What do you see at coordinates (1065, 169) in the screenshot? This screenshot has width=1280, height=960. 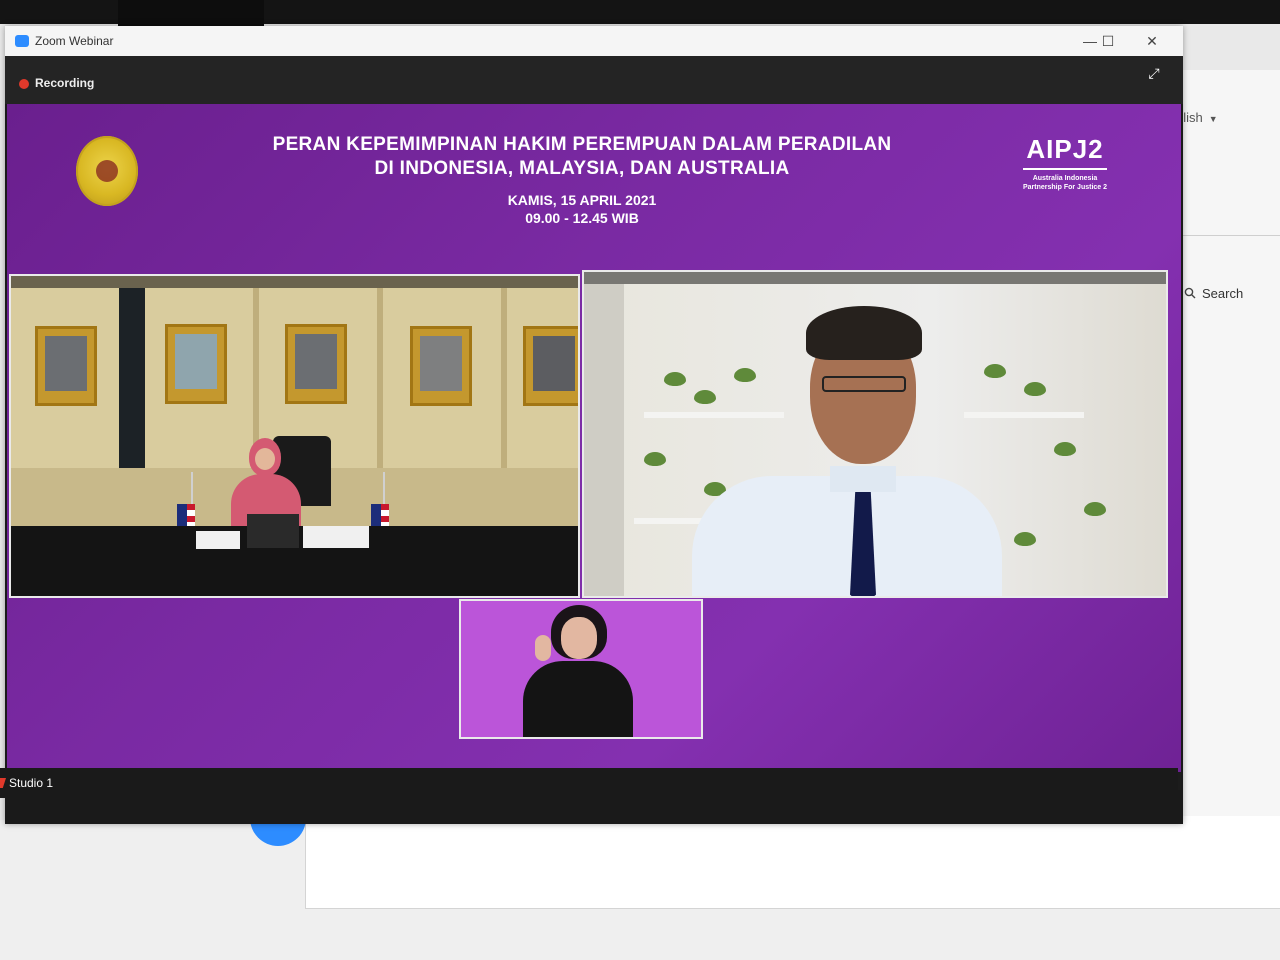 I see `logo-rule` at bounding box center [1065, 169].